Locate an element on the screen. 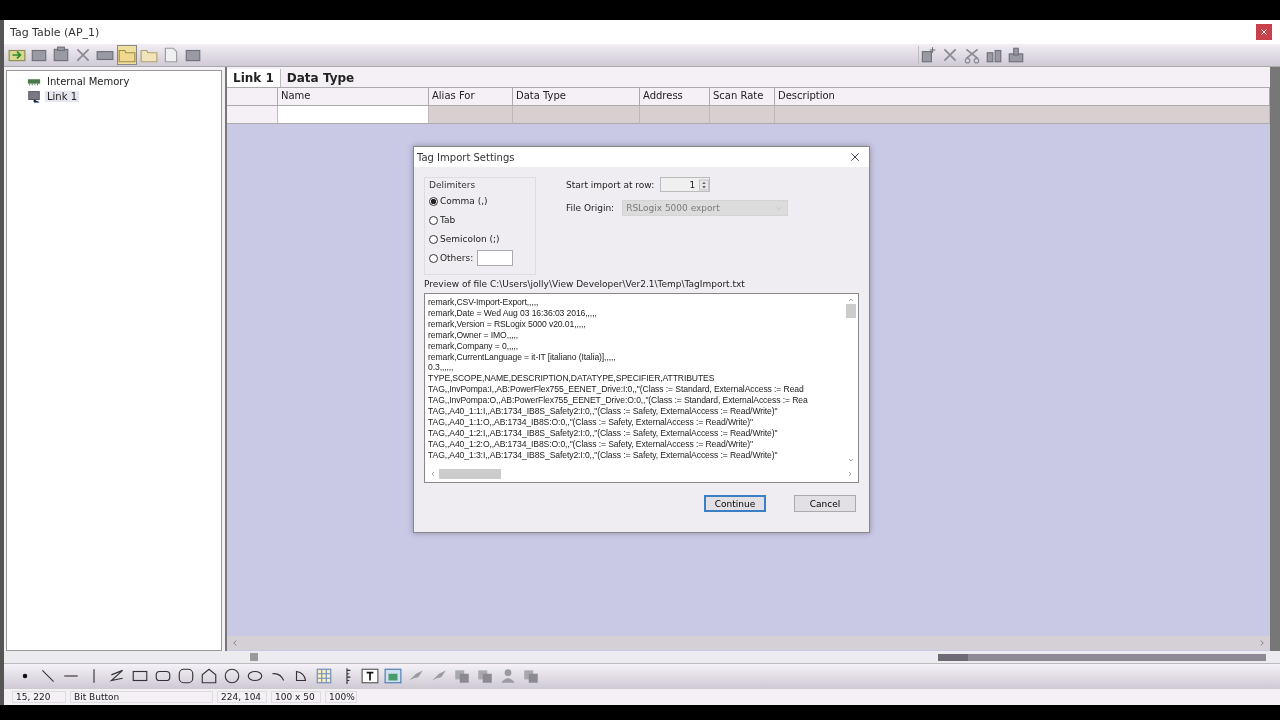 The image size is (1280, 720). table-icon is located at coordinates (324, 676).